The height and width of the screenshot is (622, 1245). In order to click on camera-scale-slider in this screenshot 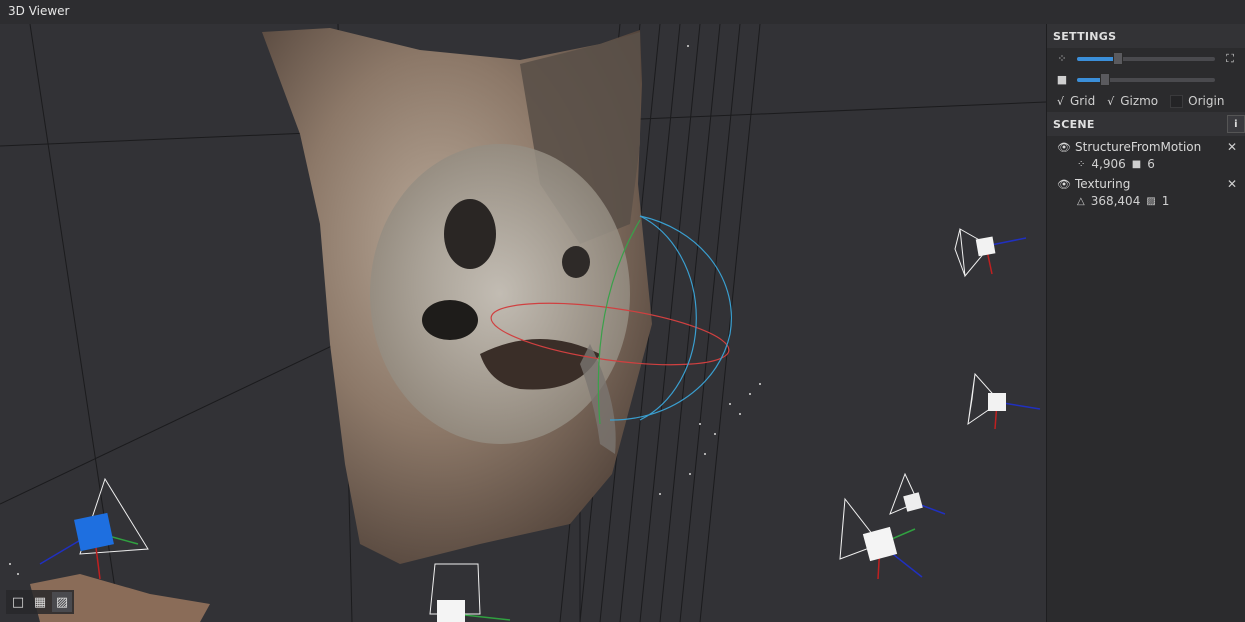, I will do `click(1146, 79)`.